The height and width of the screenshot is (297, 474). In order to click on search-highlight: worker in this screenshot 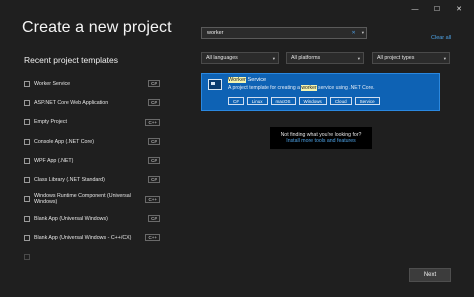, I will do `click(309, 88)`.